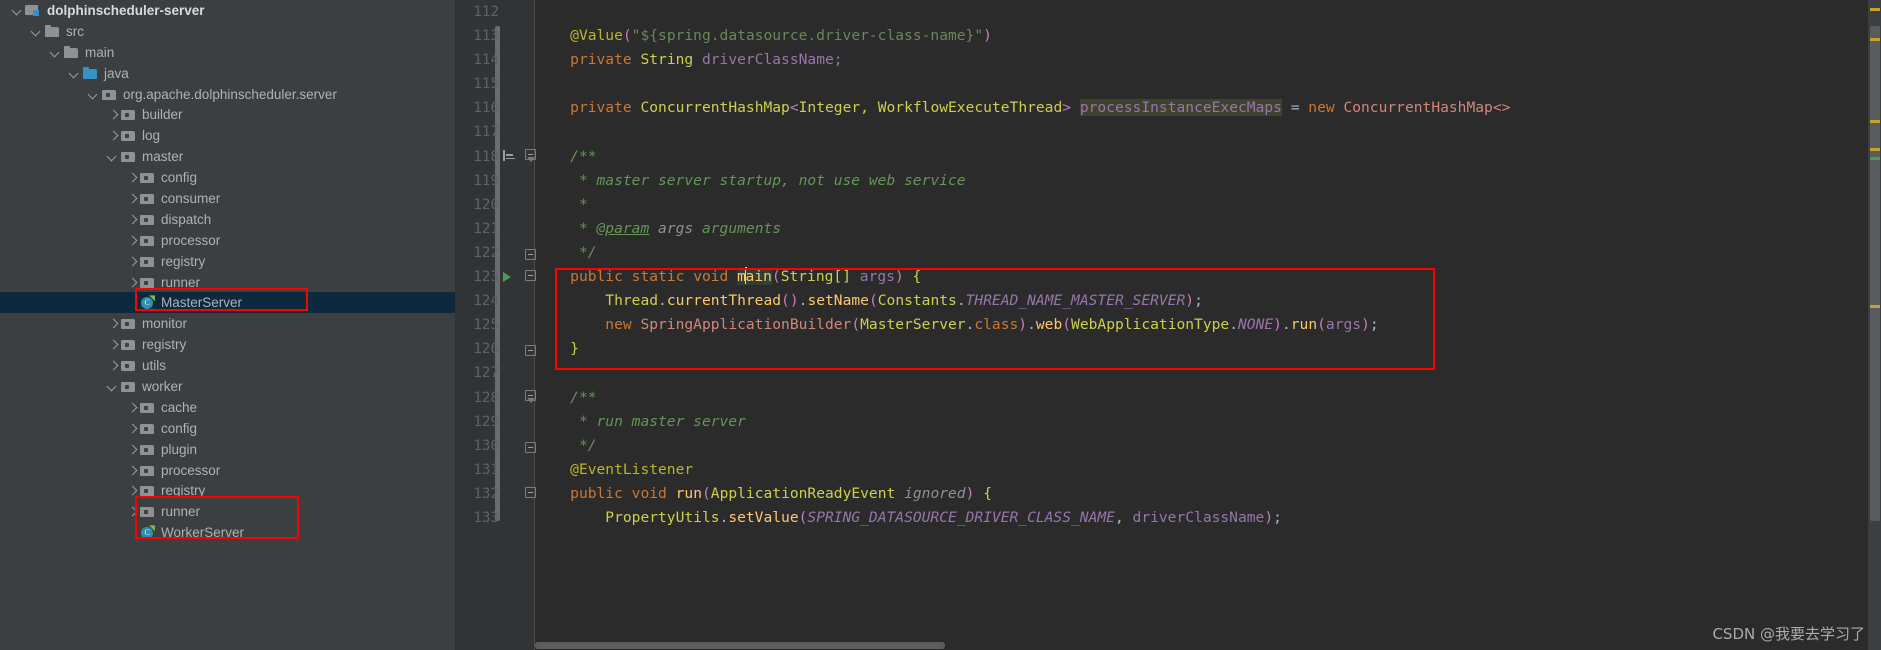  Describe the element at coordinates (227, 52) in the screenshot. I see `tree-item-main: main` at that location.